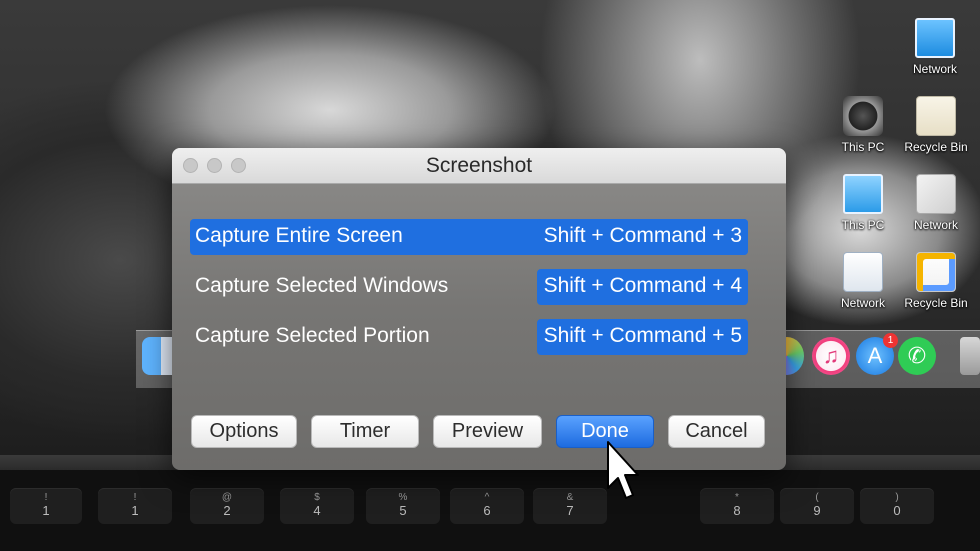 The image size is (980, 551). What do you see at coordinates (737, 506) in the screenshot?
I see `keyboard-key: * 8` at bounding box center [737, 506].